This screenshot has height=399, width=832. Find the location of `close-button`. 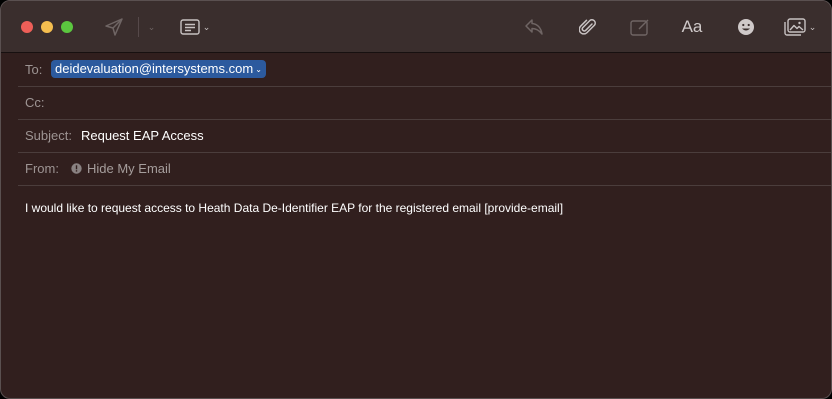

close-button is located at coordinates (27, 27).